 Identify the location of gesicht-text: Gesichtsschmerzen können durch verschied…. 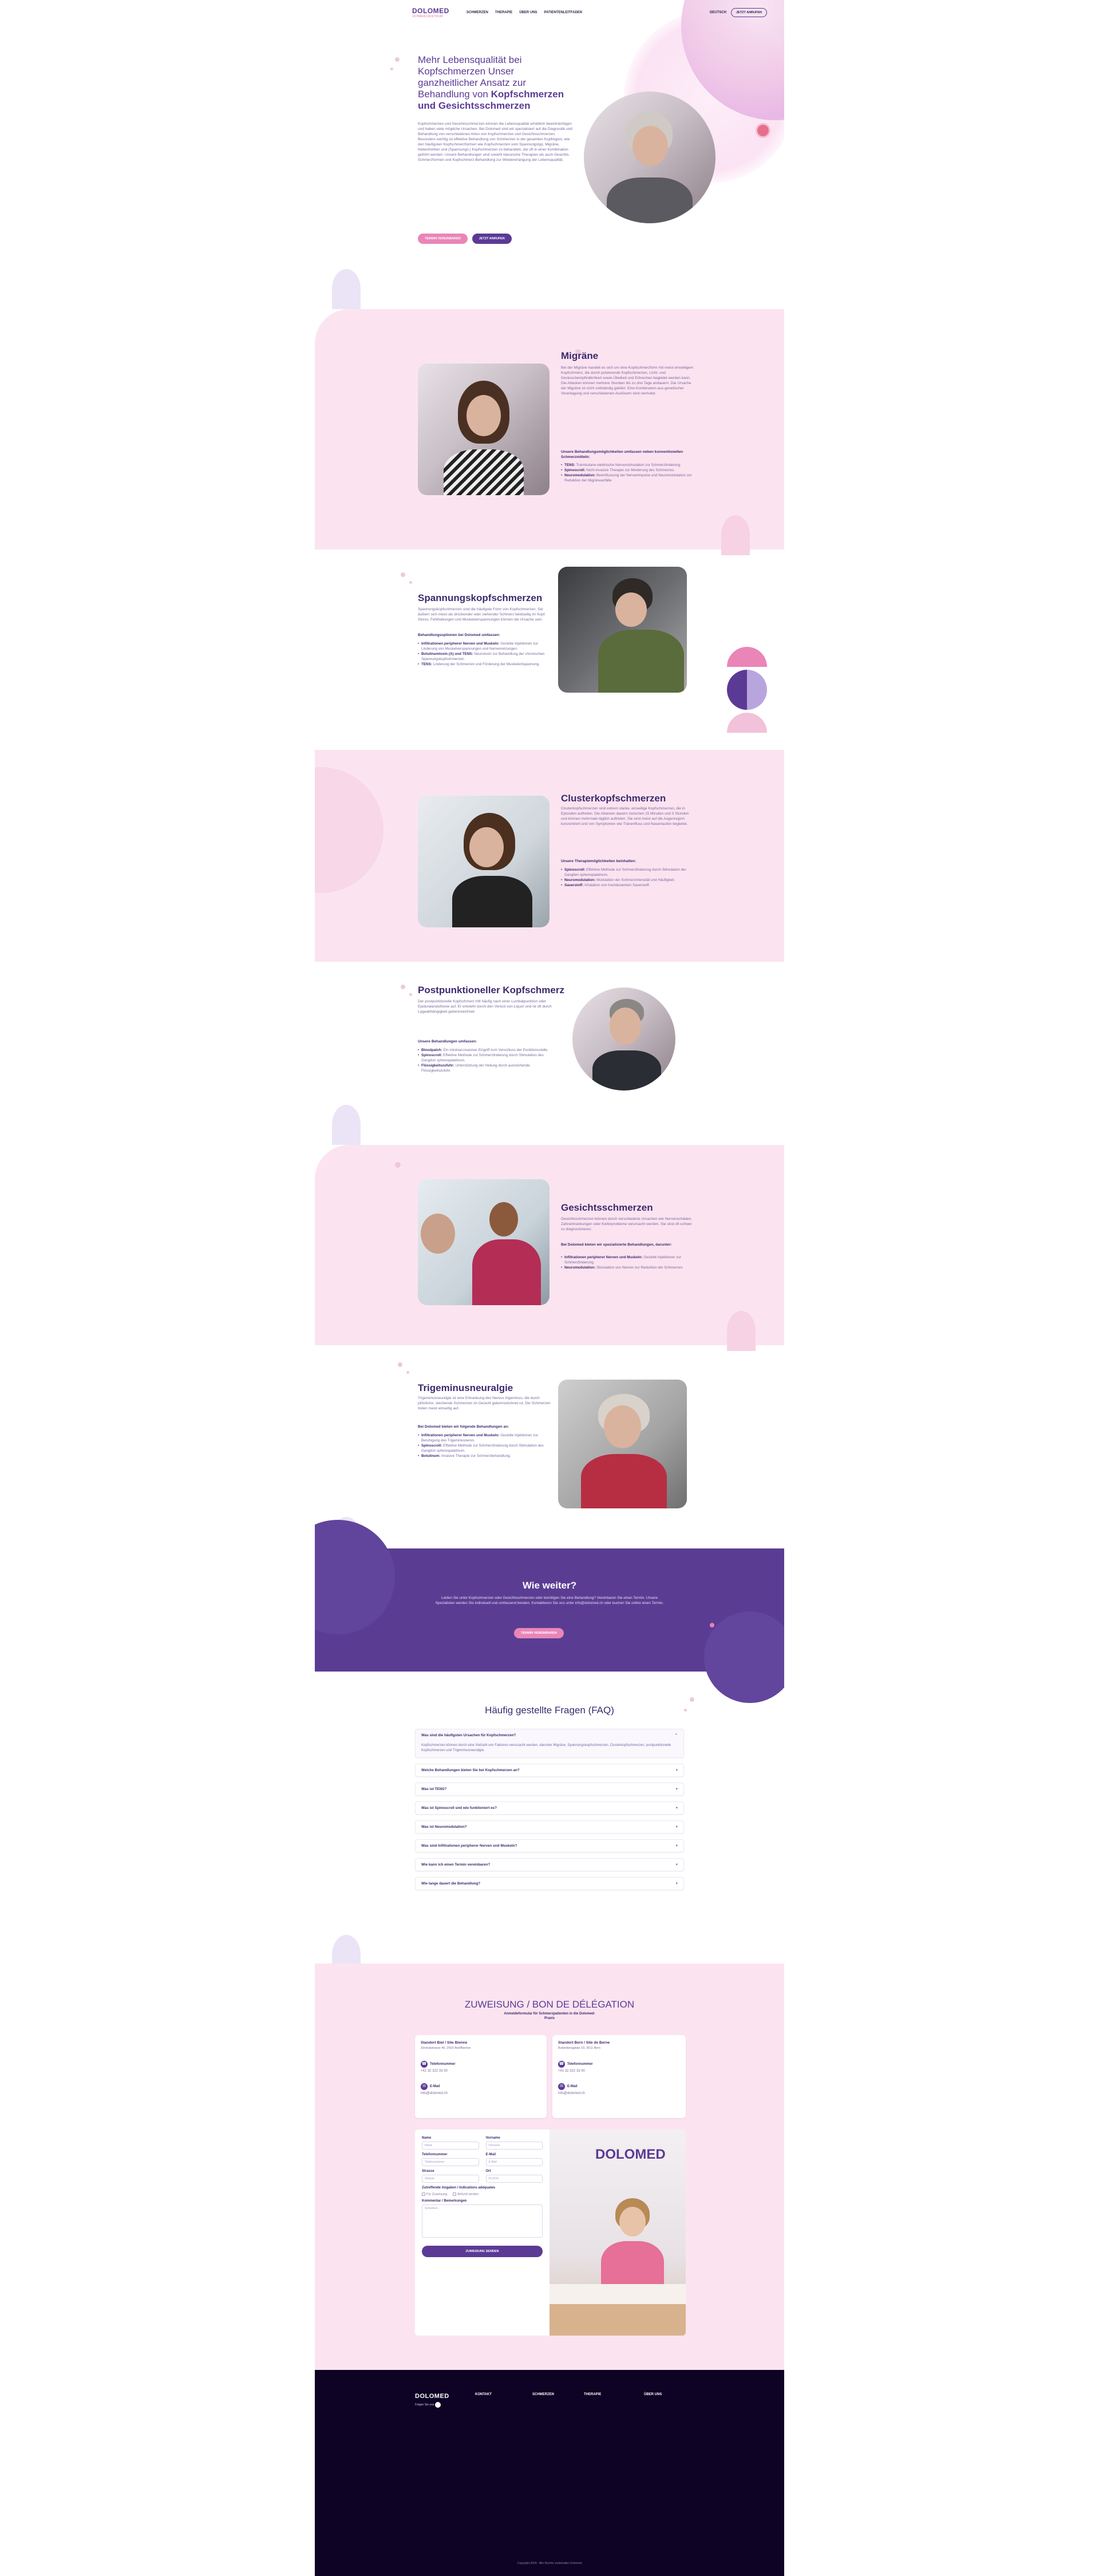
(627, 1224).